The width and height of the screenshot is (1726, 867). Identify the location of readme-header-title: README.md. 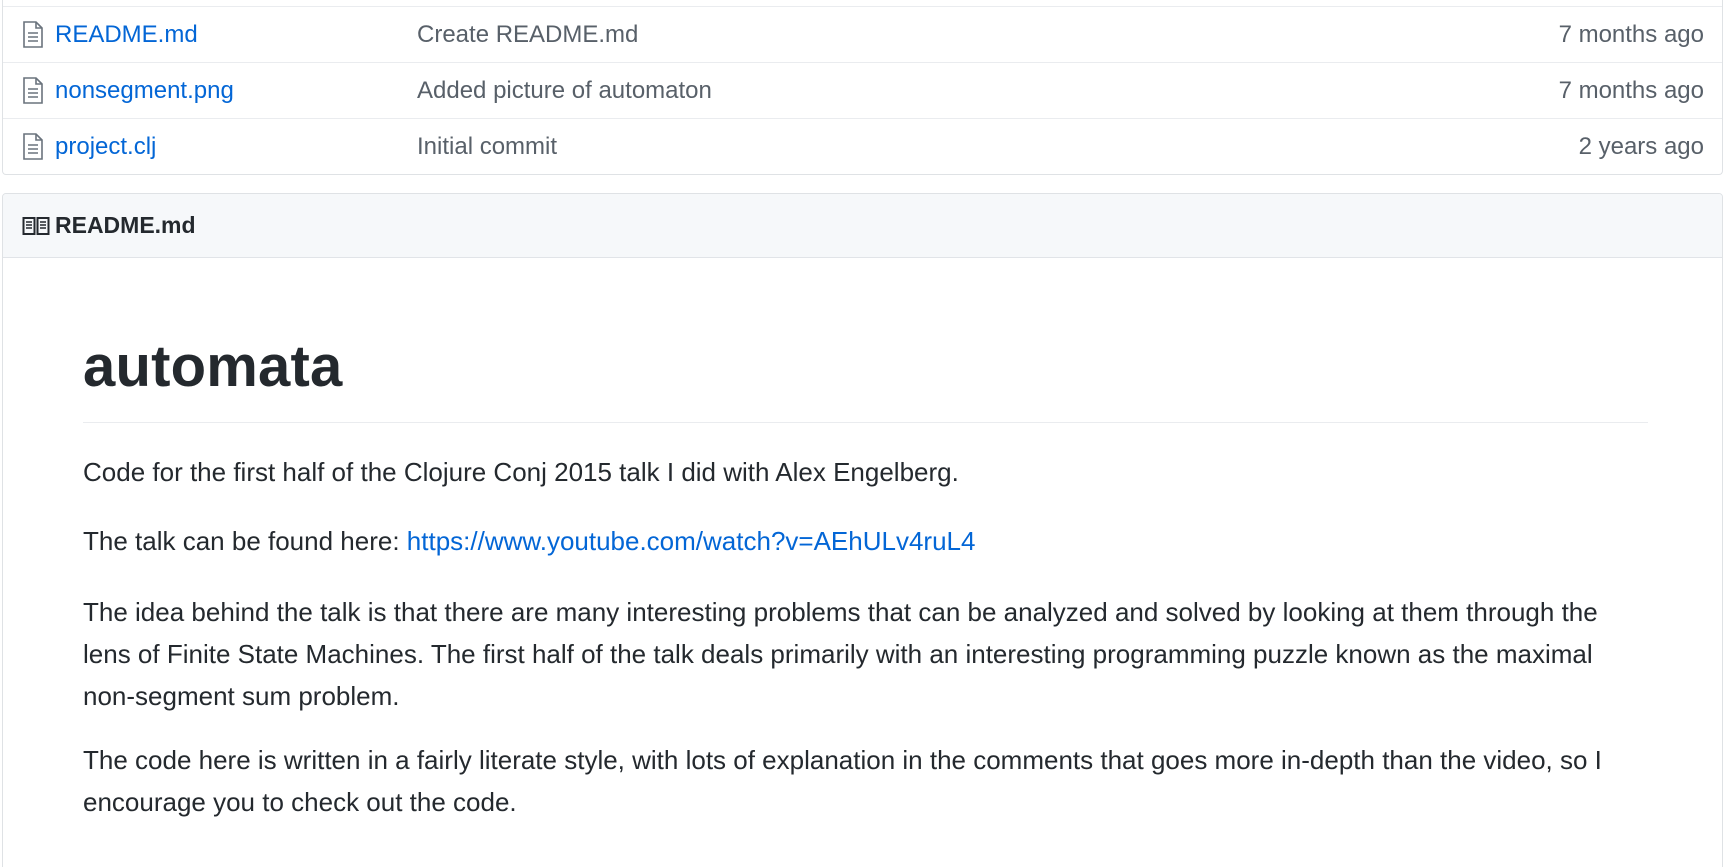
(125, 225).